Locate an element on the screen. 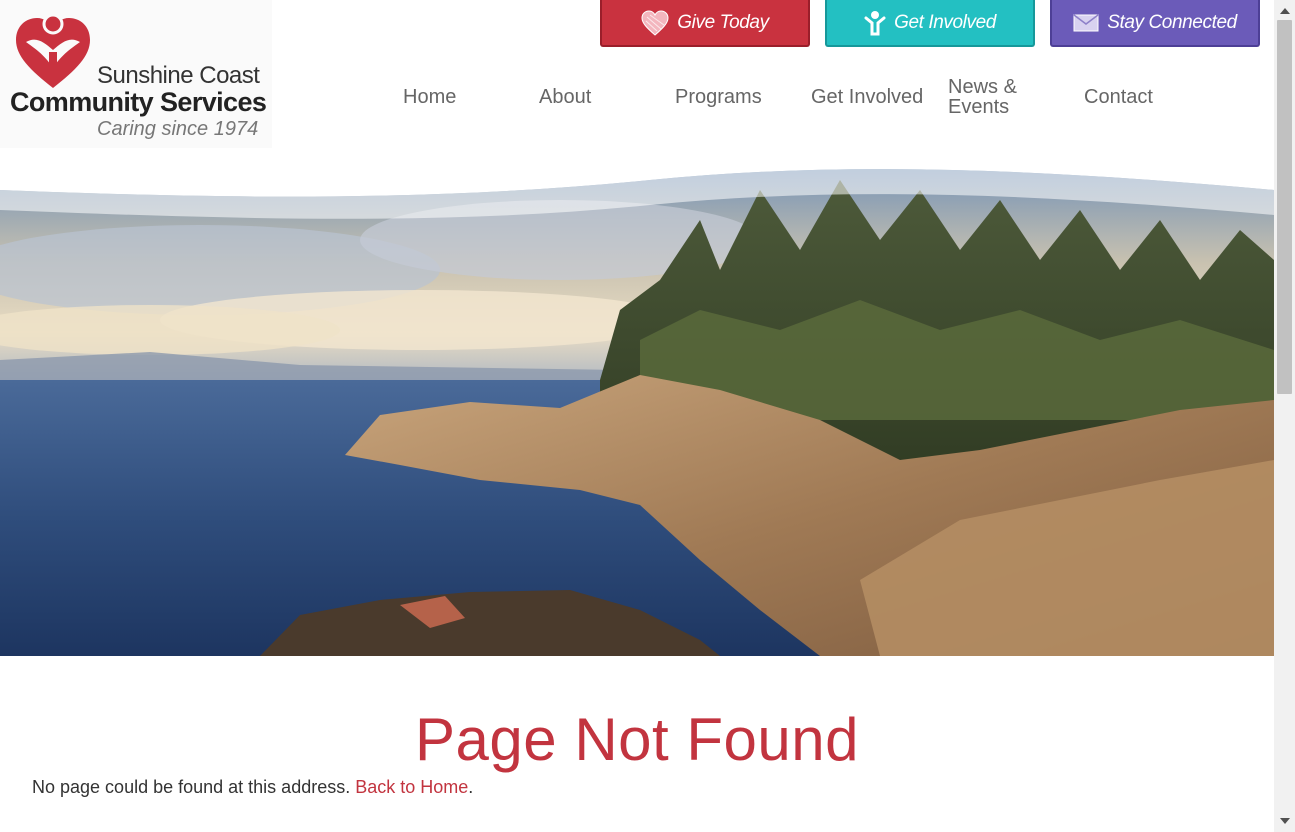 This screenshot has width=1295, height=832. give-today-label: Give Today is located at coordinates (723, 22).